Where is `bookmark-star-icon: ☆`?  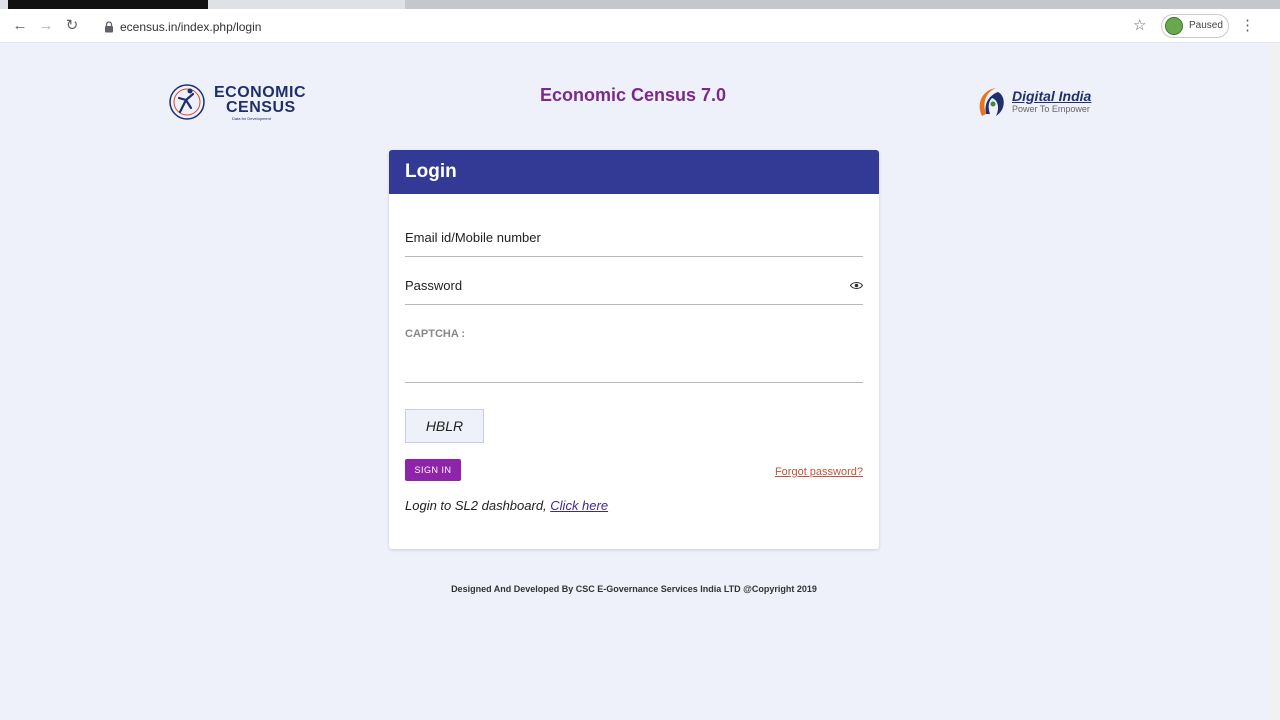
bookmark-star-icon: ☆ is located at coordinates (1139, 25).